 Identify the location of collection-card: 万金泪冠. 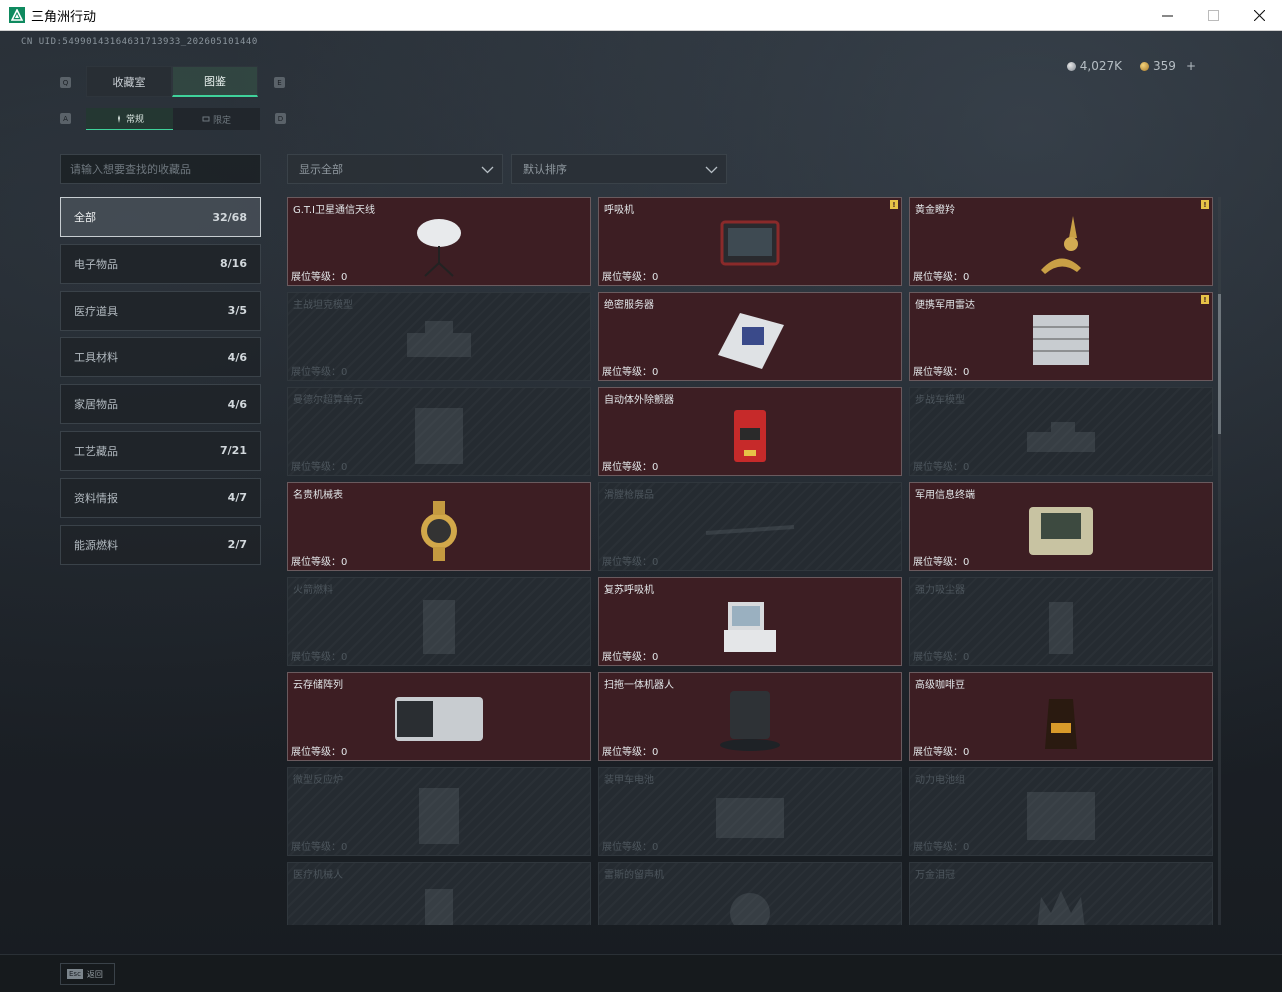
(1061, 893).